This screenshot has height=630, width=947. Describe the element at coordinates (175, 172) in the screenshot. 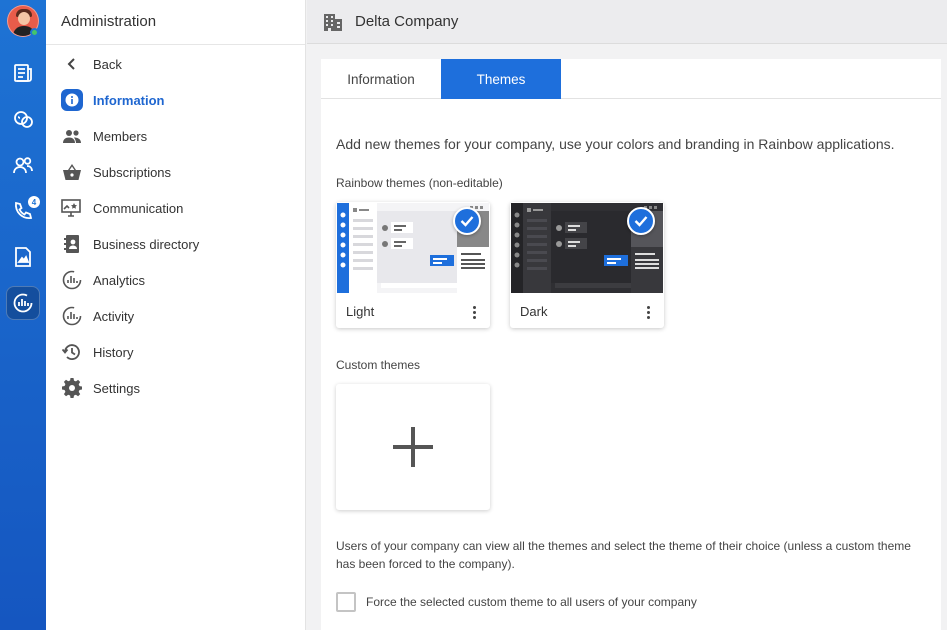

I see `sidebar-item-subscriptions: Subscriptions` at that location.